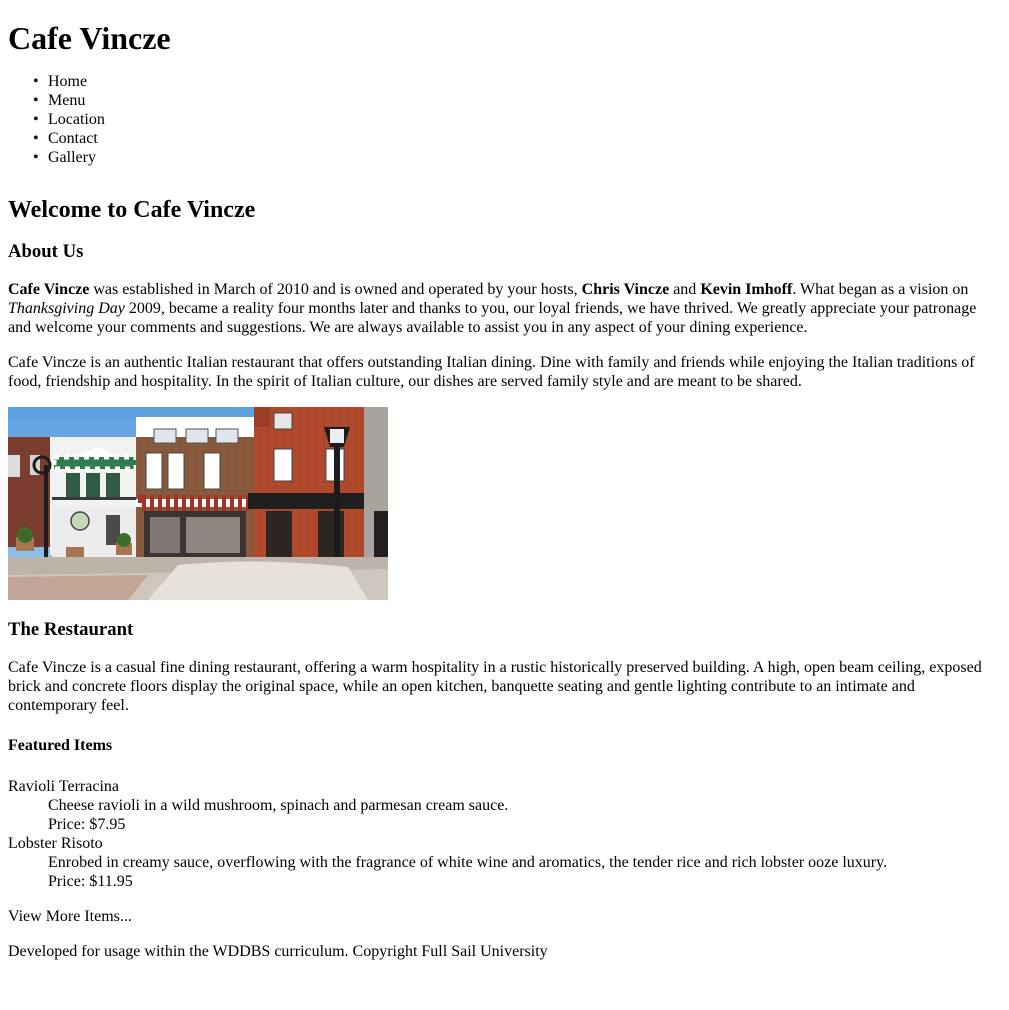 Image resolution: width=1009 pixels, height=1010 pixels. I want to click on nav-item-menu: • Menu, so click(517, 100).